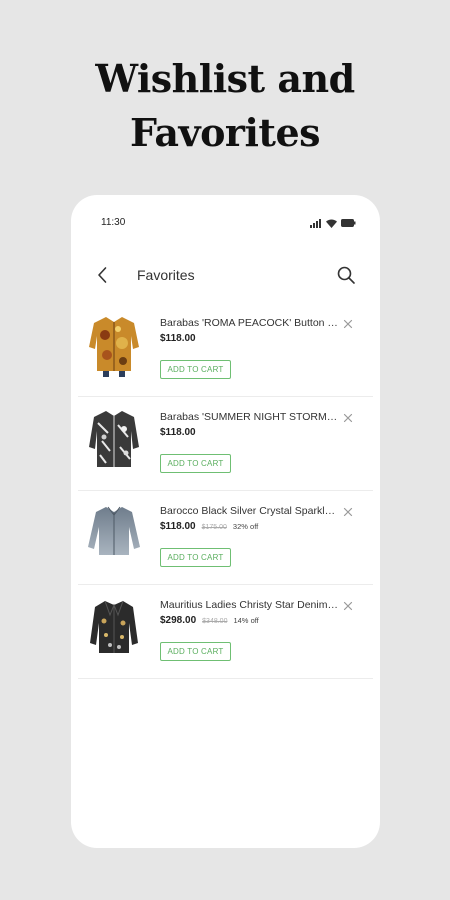 This screenshot has width=450, height=900. What do you see at coordinates (225, 223) in the screenshot?
I see `status-bar: 11:30` at bounding box center [225, 223].